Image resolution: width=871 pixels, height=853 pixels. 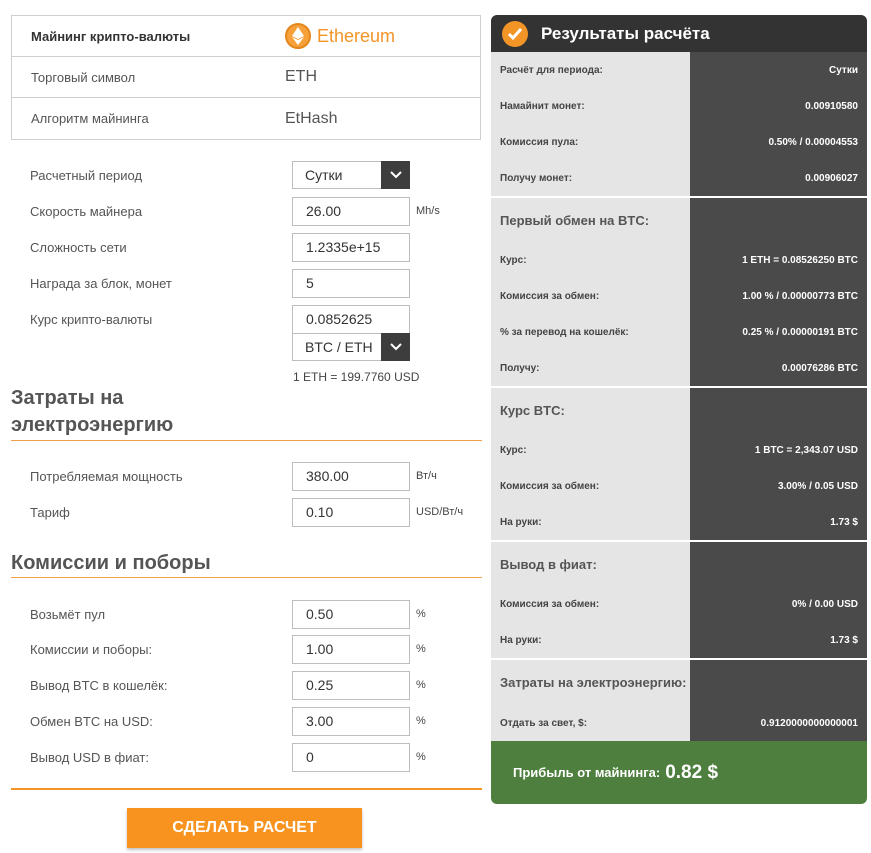 What do you see at coordinates (520, 368) in the screenshot?
I see `btc-get-label: Получу:` at bounding box center [520, 368].